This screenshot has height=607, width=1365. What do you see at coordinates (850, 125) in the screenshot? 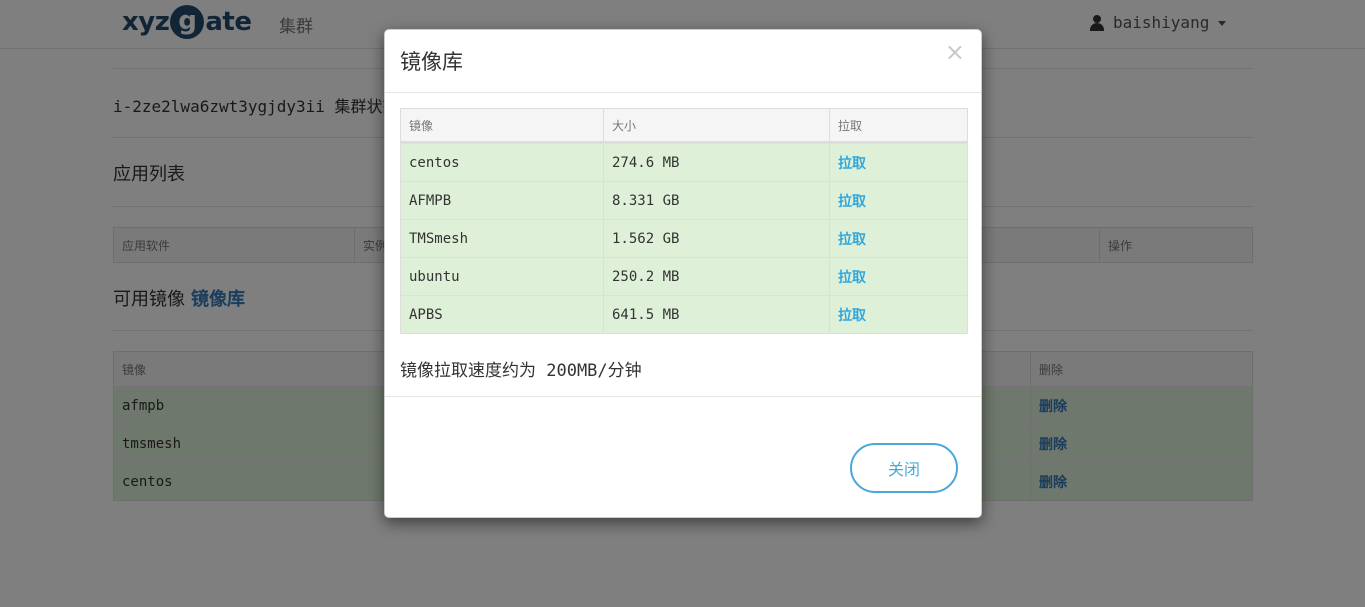
I see `col-header-pull: 拉取` at bounding box center [850, 125].